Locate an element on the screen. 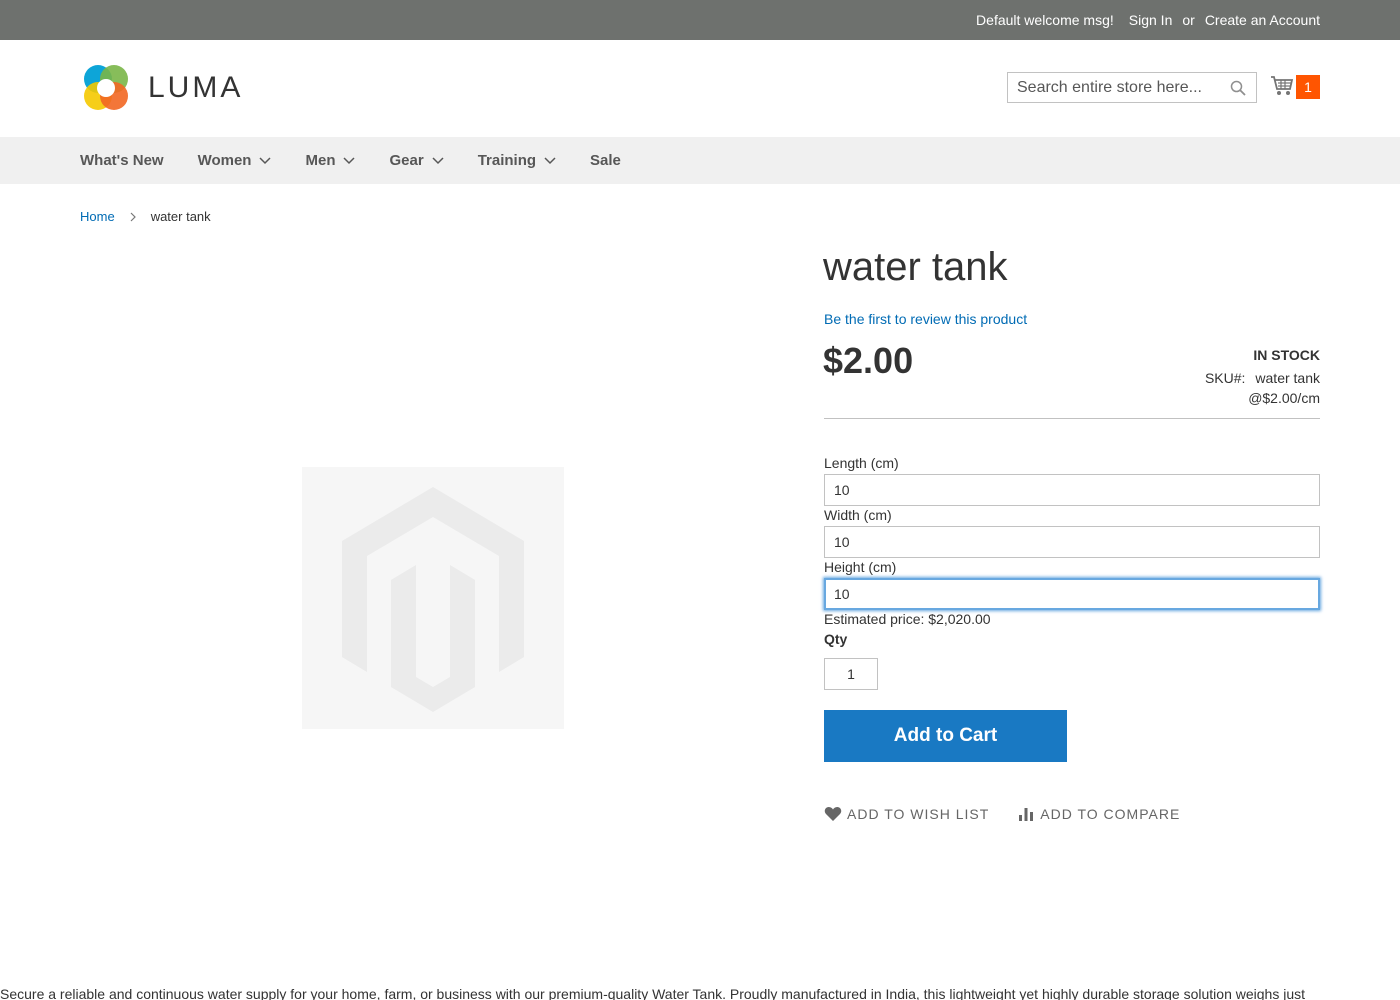 This screenshot has height=1000, width=1400. height-field is located at coordinates (1072, 594).